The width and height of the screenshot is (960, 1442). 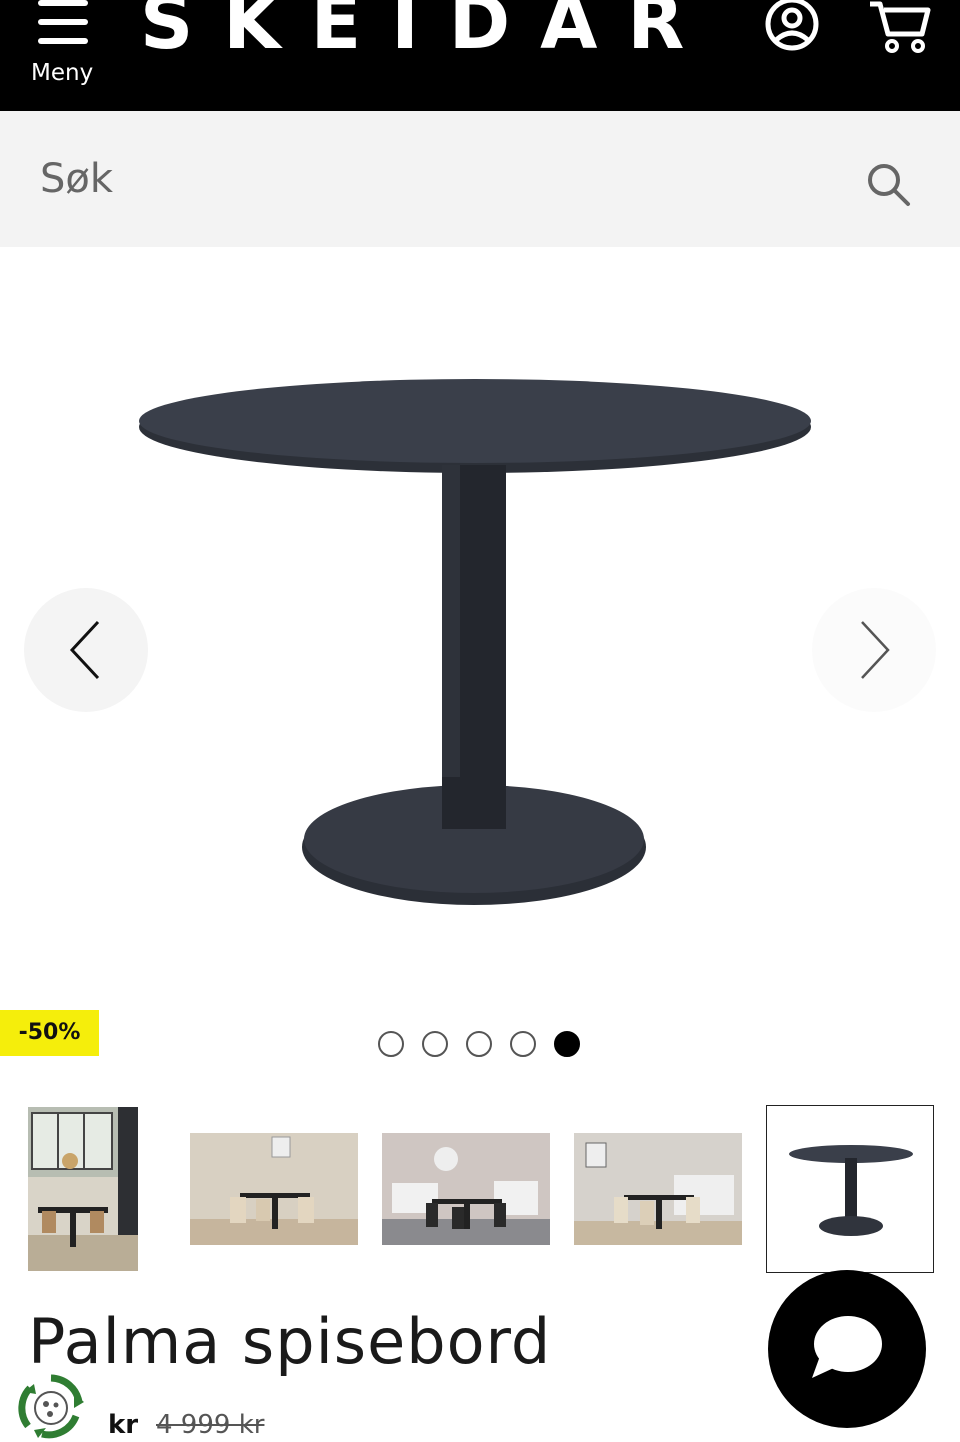 I want to click on discount-badge: -50%, so click(x=49, y=1033).